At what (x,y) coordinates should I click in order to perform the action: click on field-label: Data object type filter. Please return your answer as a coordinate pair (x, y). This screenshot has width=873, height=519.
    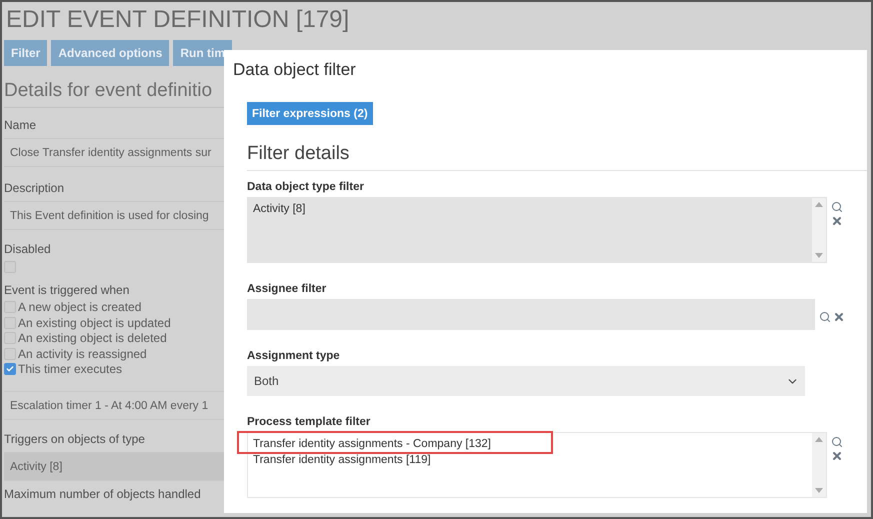
    Looking at the image, I should click on (306, 187).